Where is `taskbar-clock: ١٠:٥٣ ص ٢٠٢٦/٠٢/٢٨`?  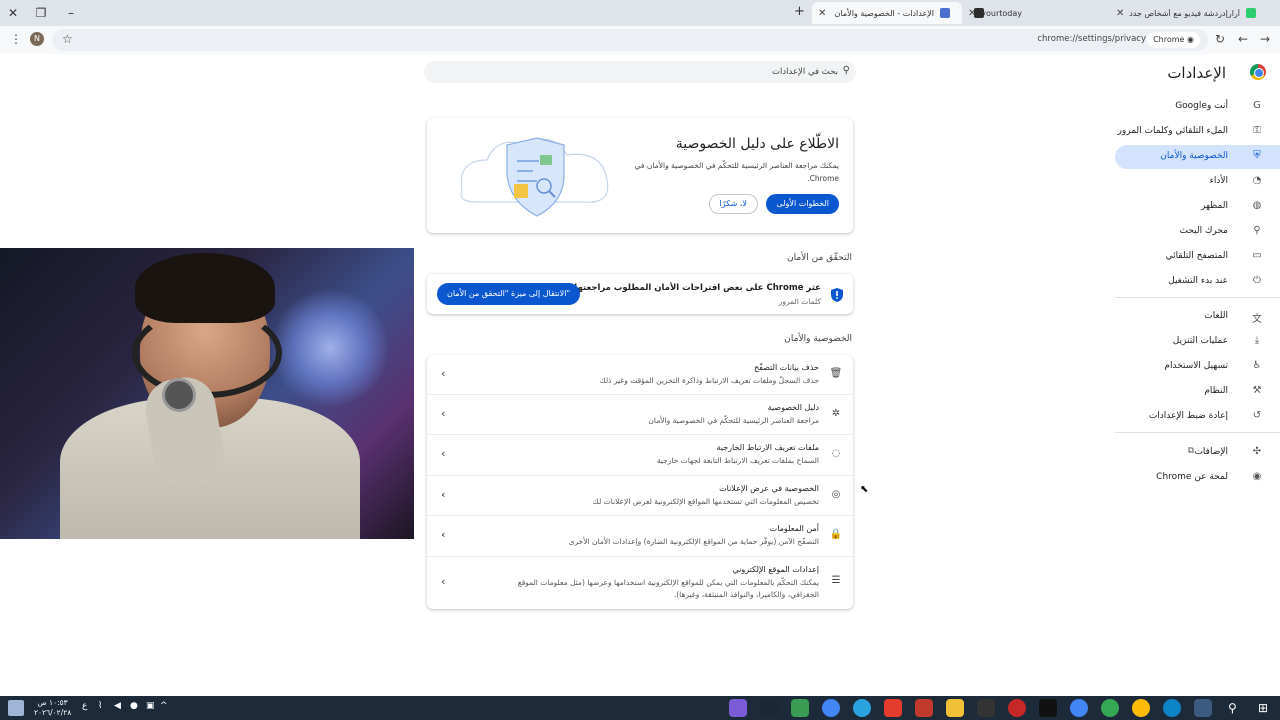
taskbar-clock: ١٠:٥٣ ص ٢٠٢٦/٠٢/٢٨ is located at coordinates (52, 708).